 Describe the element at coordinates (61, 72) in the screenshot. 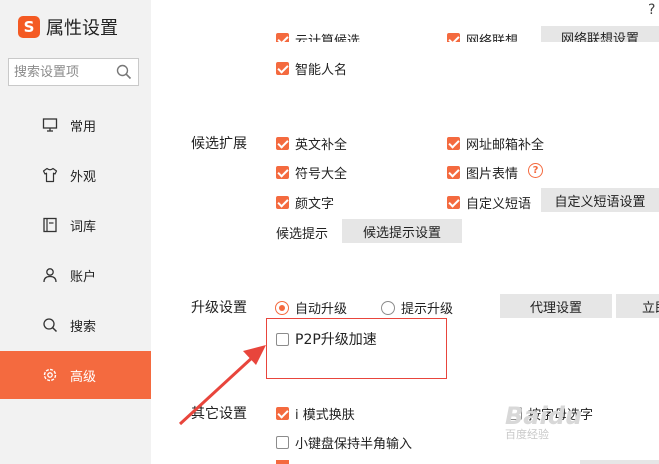

I see `settings-search-input` at that location.